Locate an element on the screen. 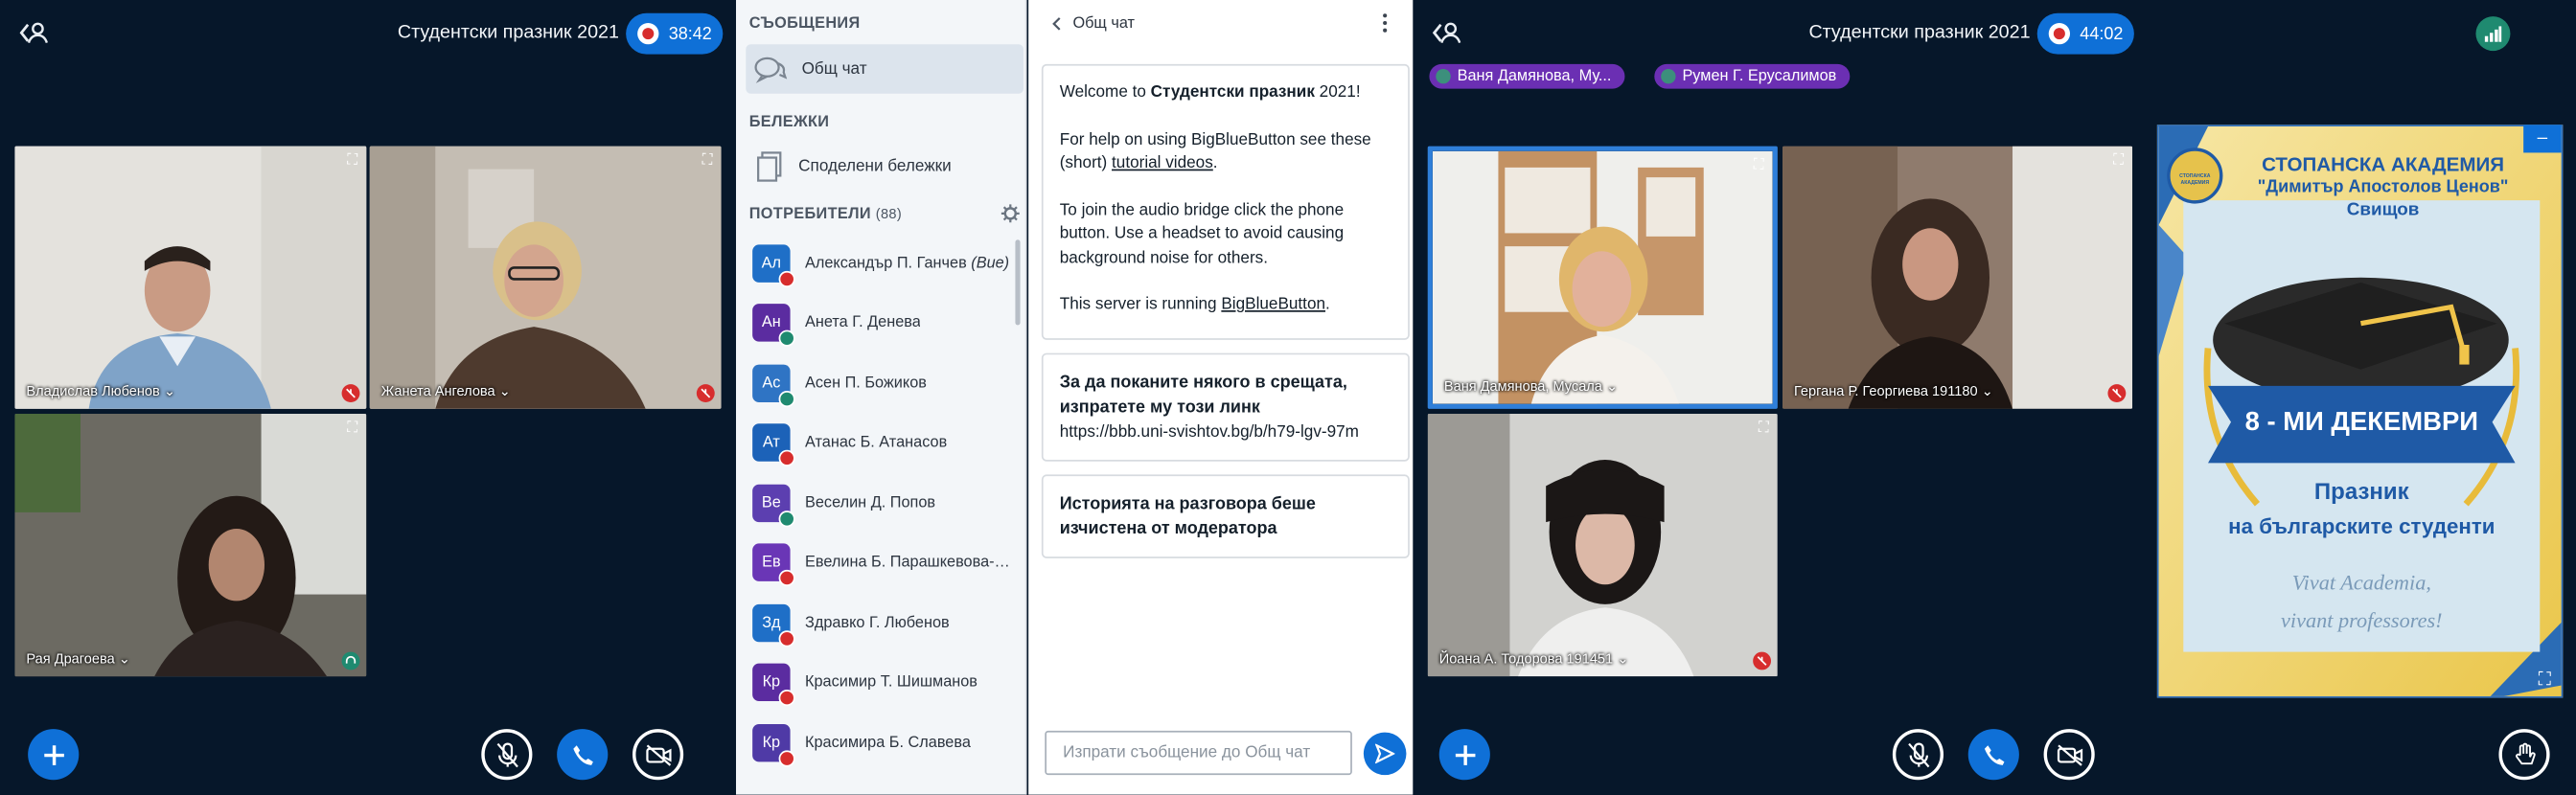 The width and height of the screenshot is (2576, 795). chat-input-placeholder: Изпрати съобщение до Общ чат is located at coordinates (1187, 752).